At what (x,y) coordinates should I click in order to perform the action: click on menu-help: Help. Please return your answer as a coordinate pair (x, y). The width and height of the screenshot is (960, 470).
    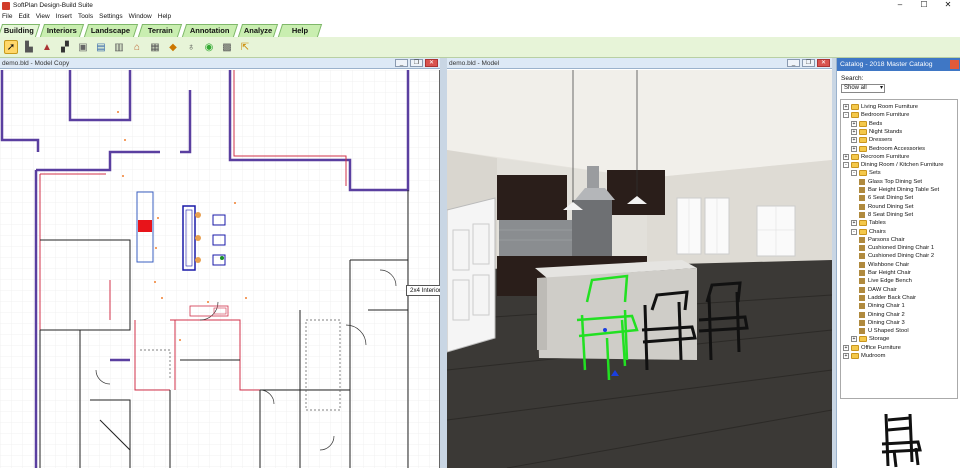
    Looking at the image, I should click on (164, 16).